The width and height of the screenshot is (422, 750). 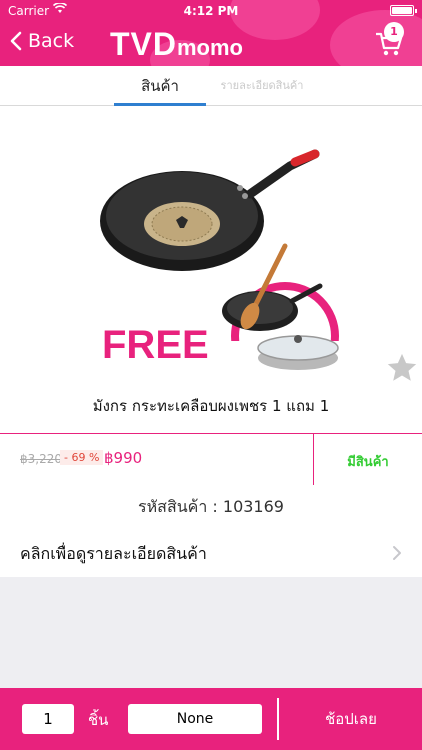 What do you see at coordinates (211, 553) in the screenshot?
I see `product-detail-link: คลิกเพื่อดูรายละเอียดสินค้า` at bounding box center [211, 553].